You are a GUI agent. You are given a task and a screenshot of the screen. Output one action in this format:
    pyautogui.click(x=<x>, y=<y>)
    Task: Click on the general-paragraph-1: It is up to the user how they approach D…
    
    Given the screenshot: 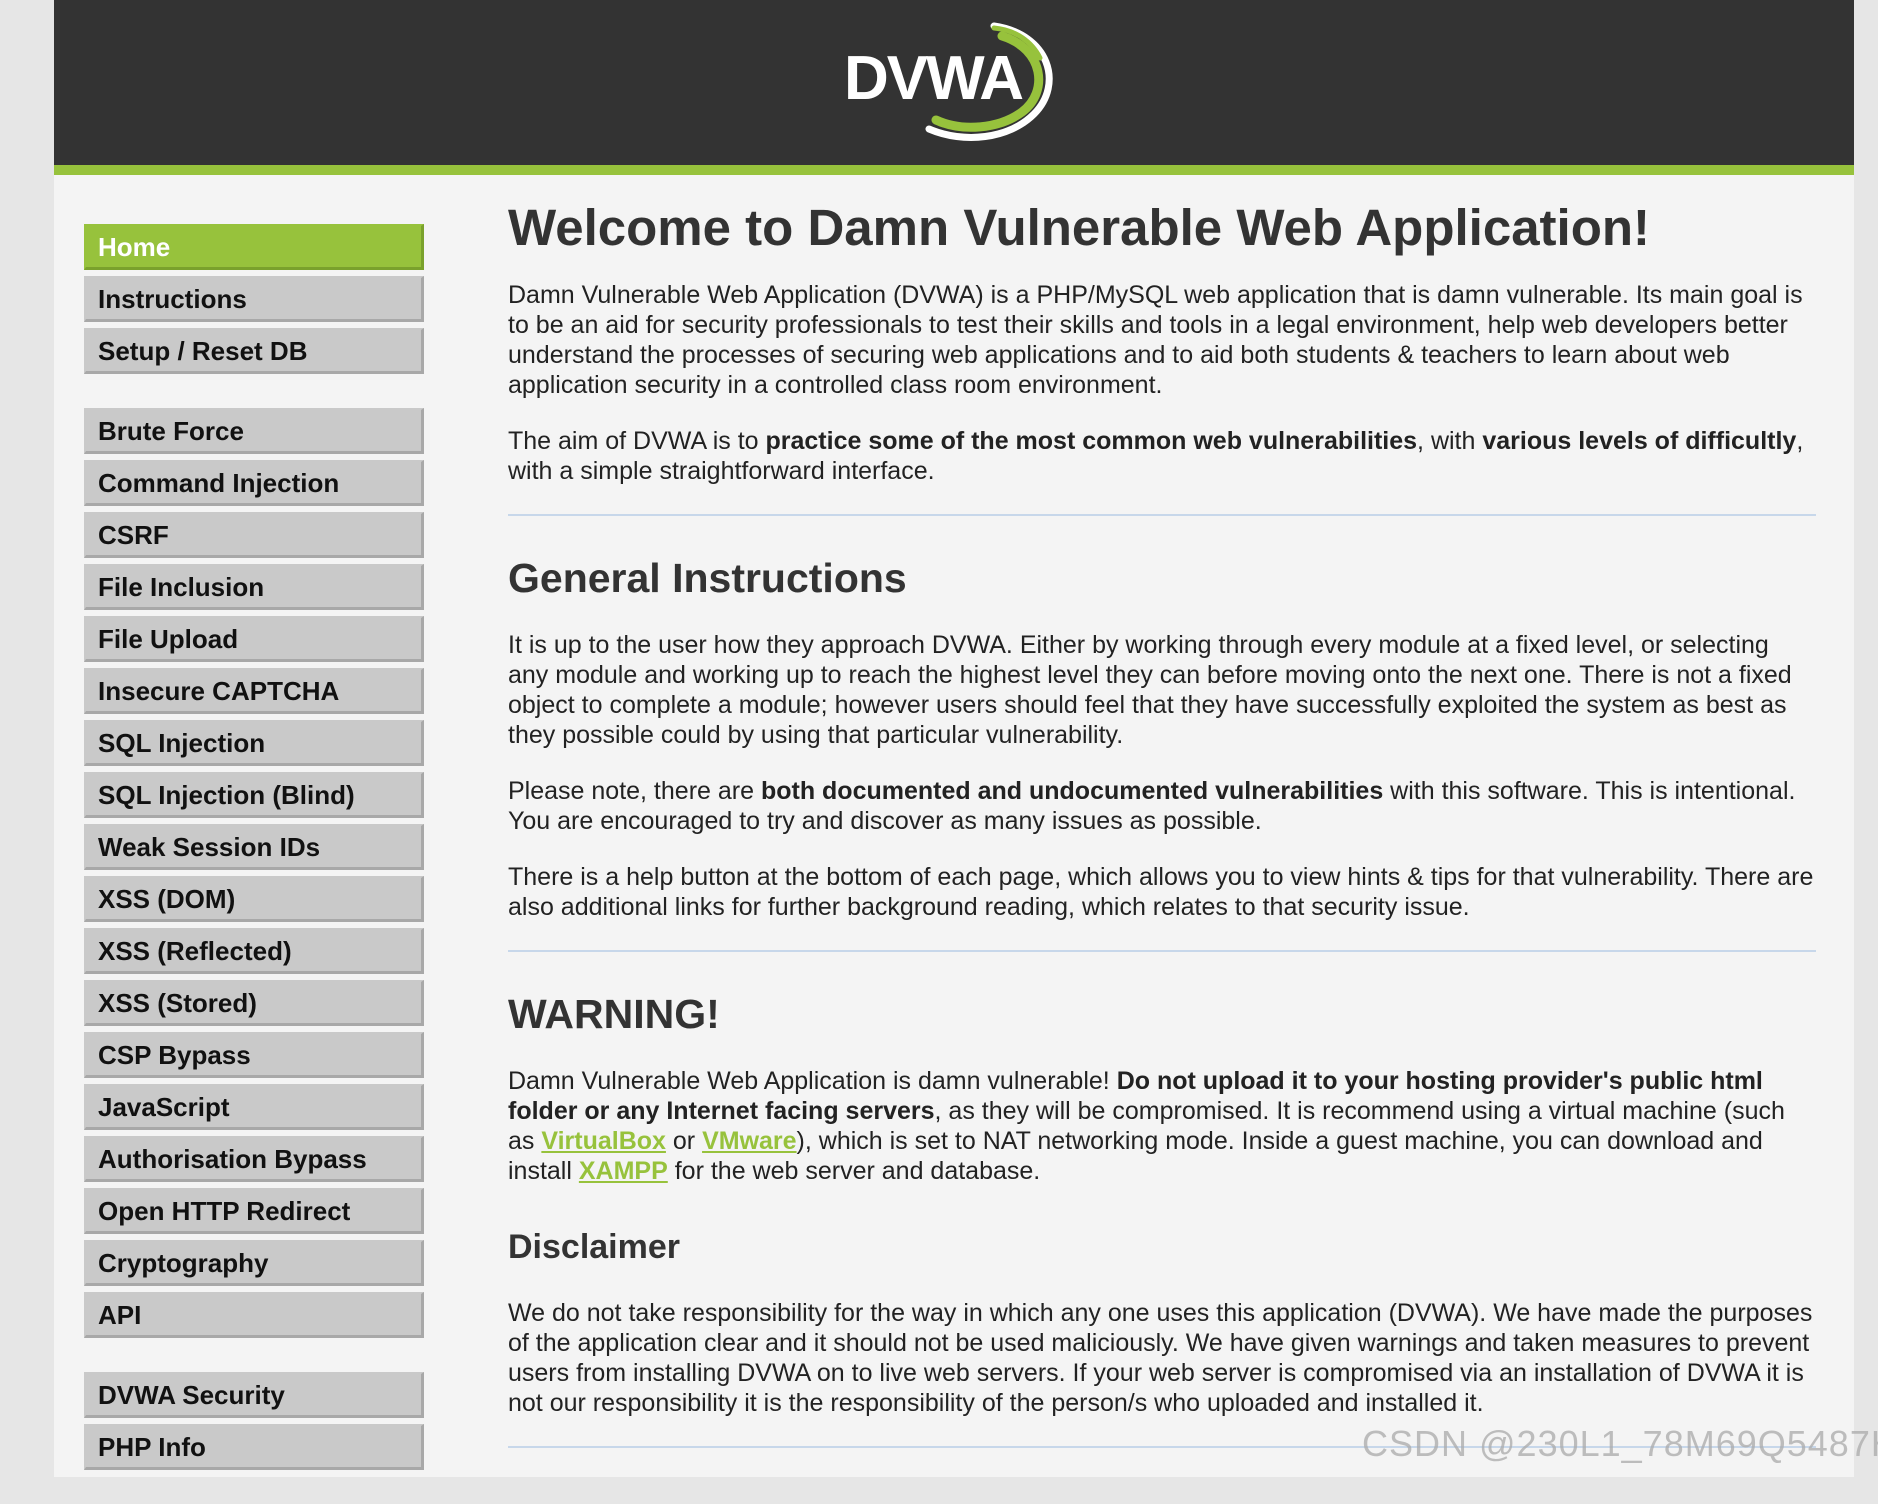 What is the action you would take?
    pyautogui.click(x=1150, y=690)
    